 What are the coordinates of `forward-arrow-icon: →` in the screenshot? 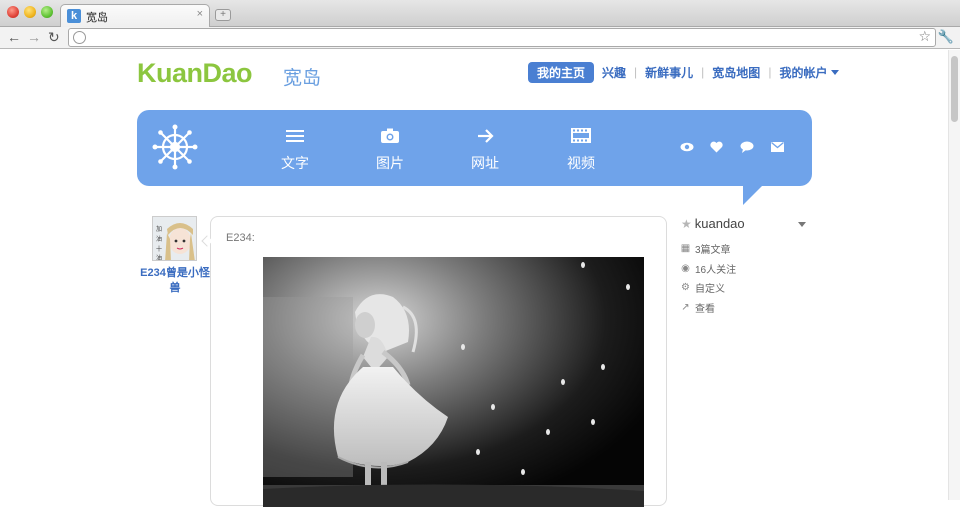 It's located at (34, 37).